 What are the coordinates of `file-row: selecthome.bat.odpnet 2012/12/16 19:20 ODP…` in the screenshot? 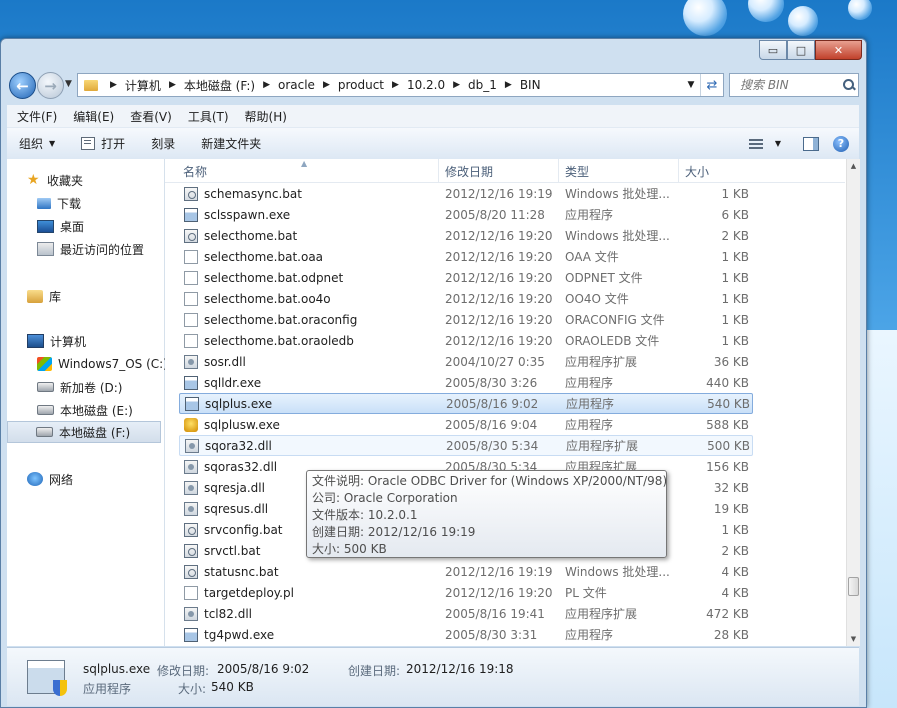 It's located at (466, 277).